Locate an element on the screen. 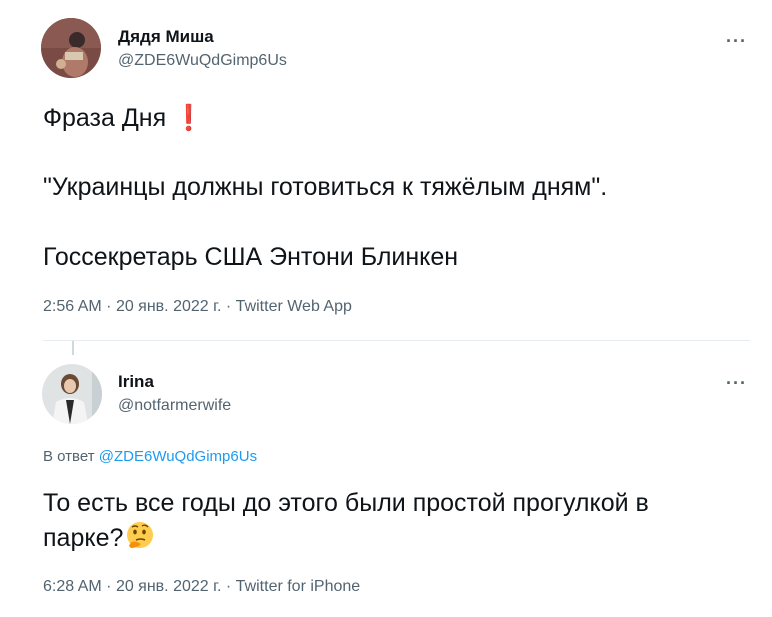 This screenshot has width=772, height=617. reply-time: 6:28 AM is located at coordinates (72, 586).